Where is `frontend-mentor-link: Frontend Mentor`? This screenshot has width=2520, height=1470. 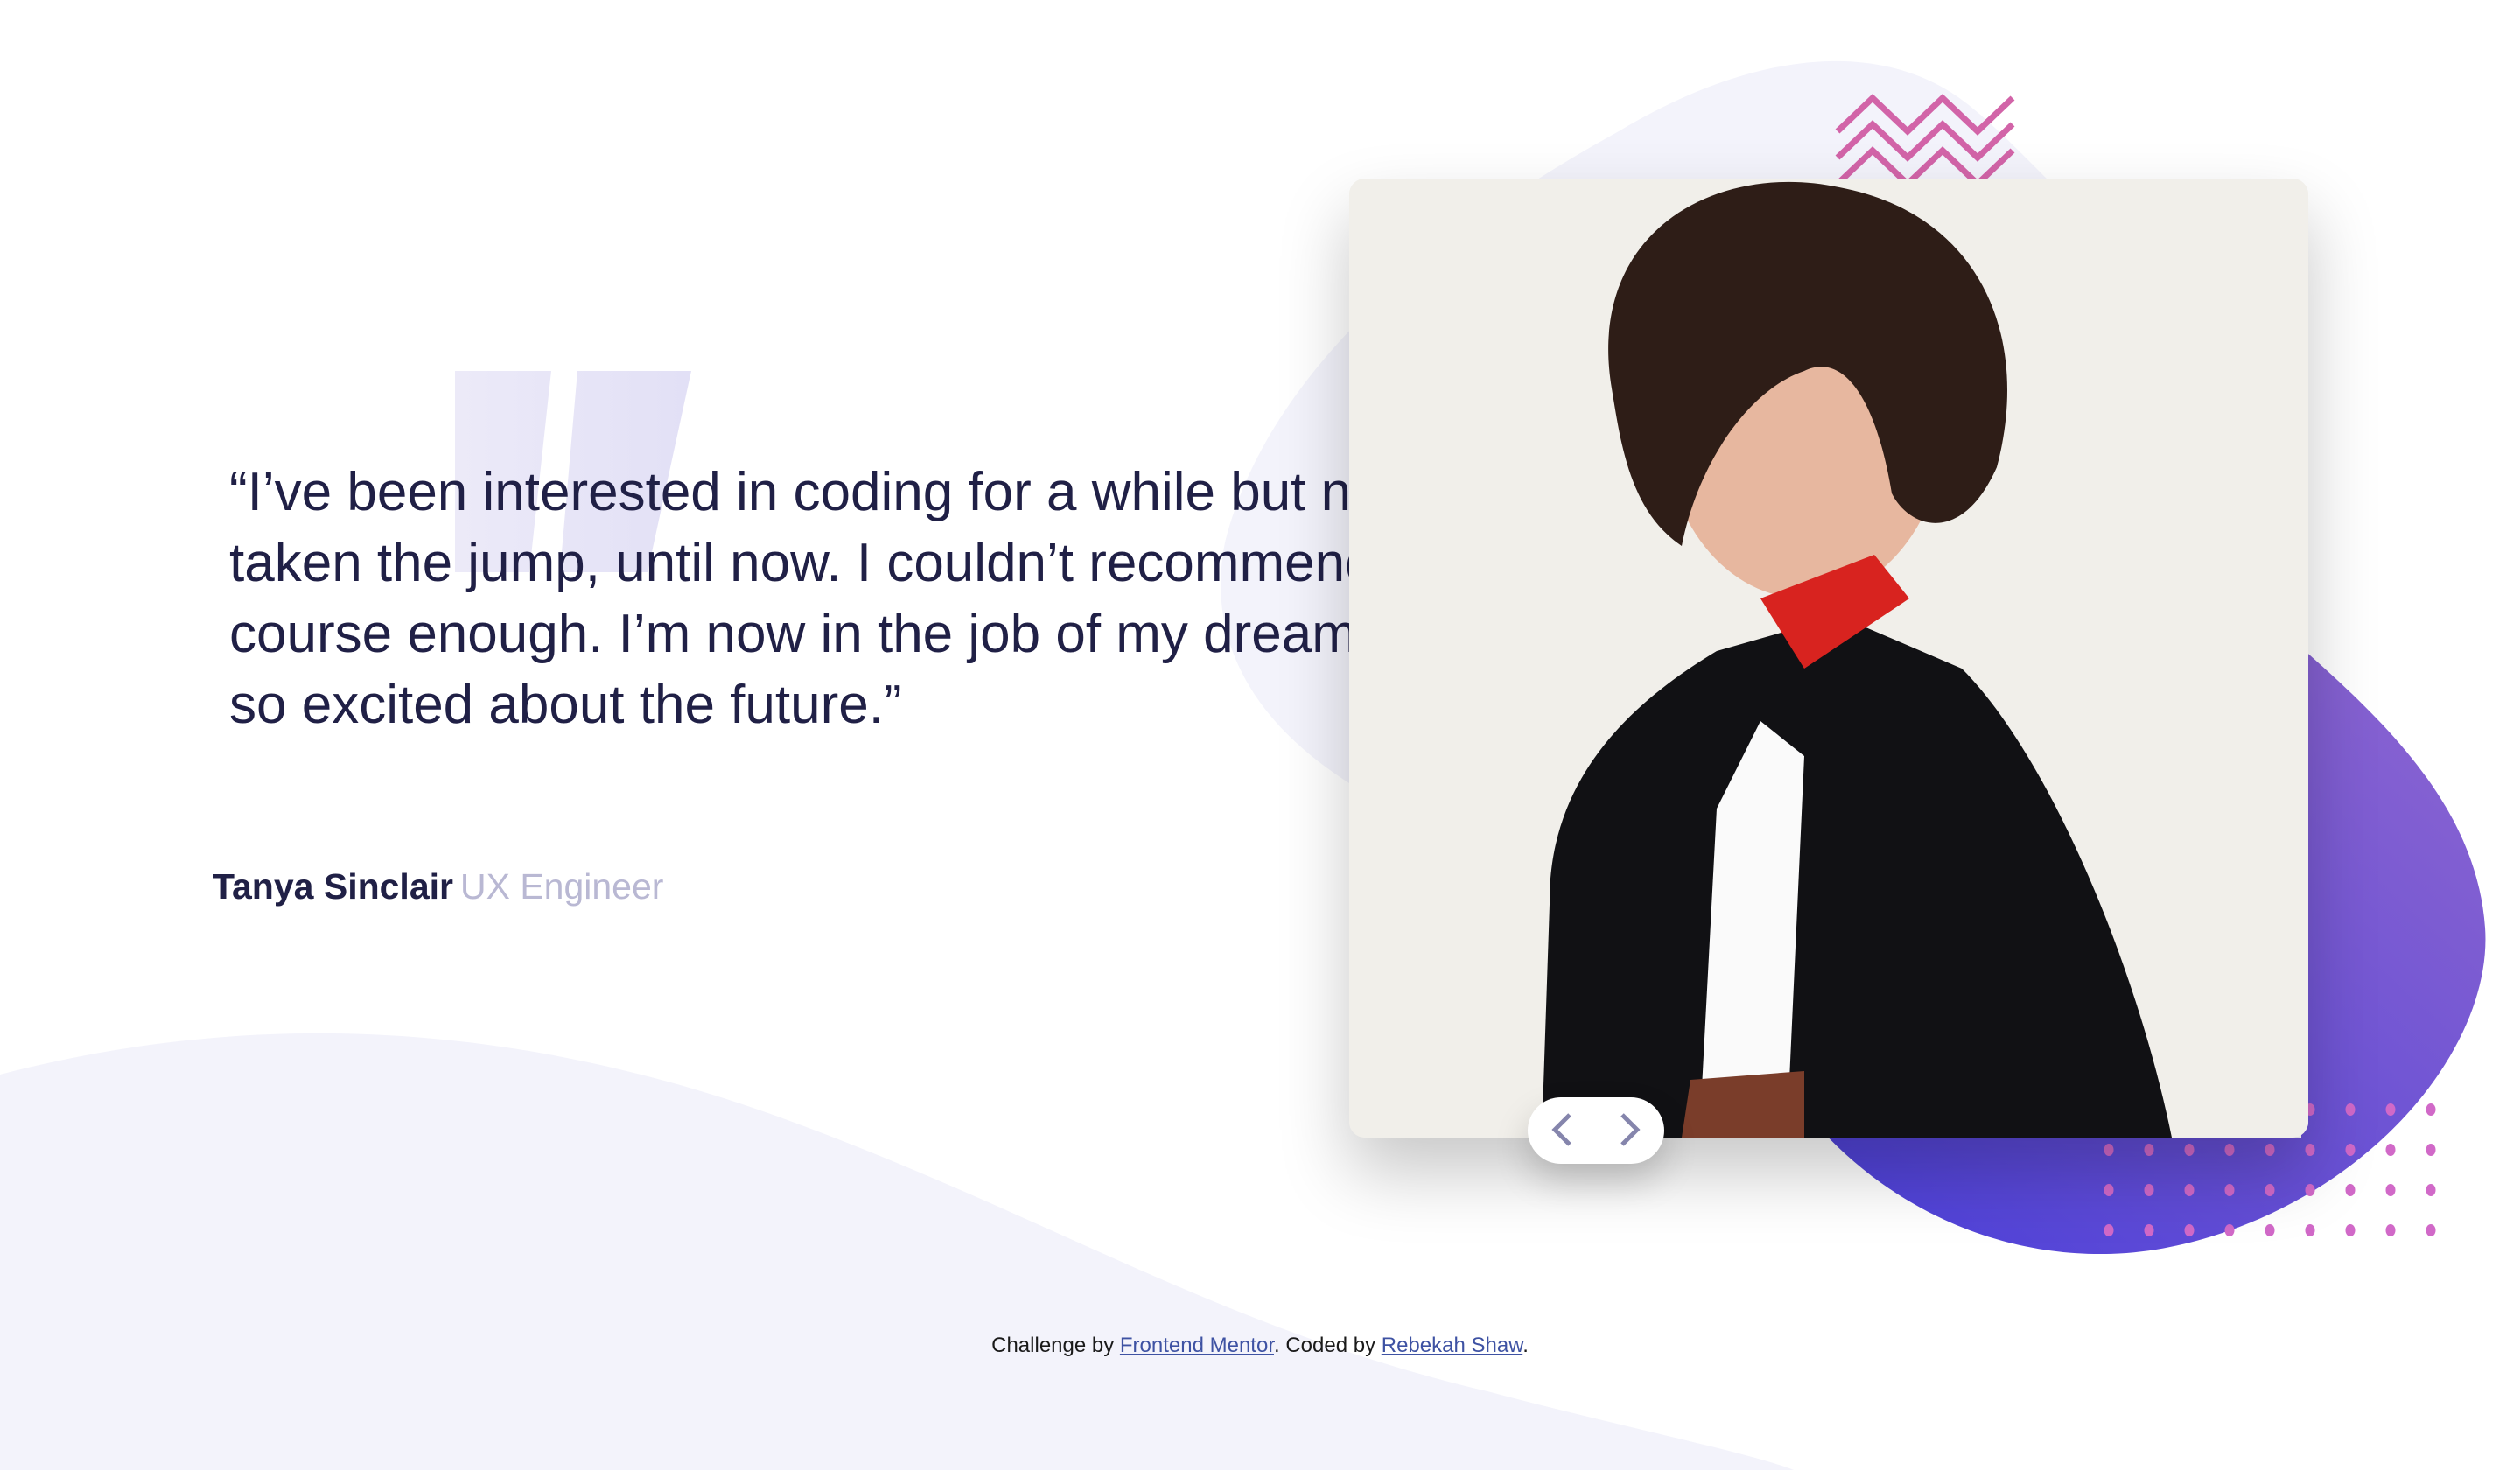 frontend-mentor-link: Frontend Mentor is located at coordinates (1197, 1345).